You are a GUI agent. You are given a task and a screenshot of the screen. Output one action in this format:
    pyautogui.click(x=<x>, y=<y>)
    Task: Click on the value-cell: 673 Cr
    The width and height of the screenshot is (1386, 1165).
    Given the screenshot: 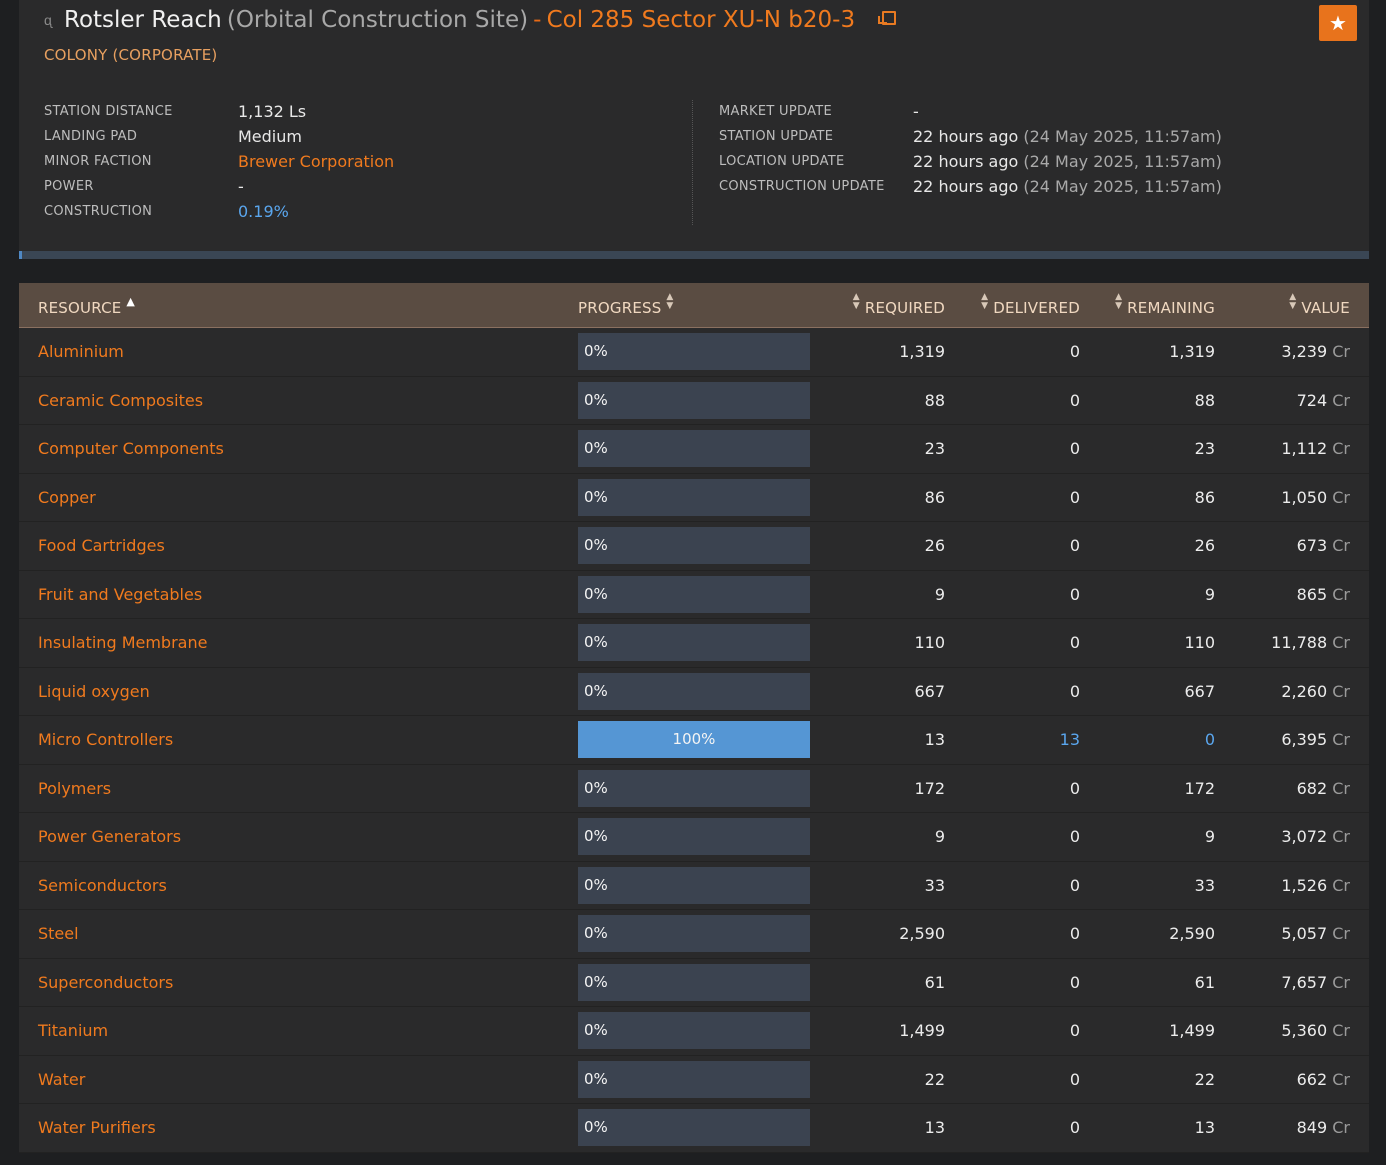 What is the action you would take?
    pyautogui.click(x=1323, y=545)
    